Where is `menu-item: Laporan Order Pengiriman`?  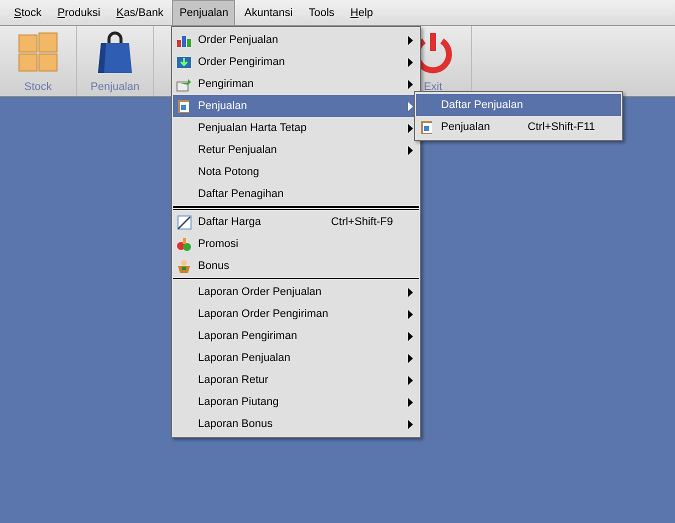
menu-item: Laporan Order Pengiriman is located at coordinates (296, 314).